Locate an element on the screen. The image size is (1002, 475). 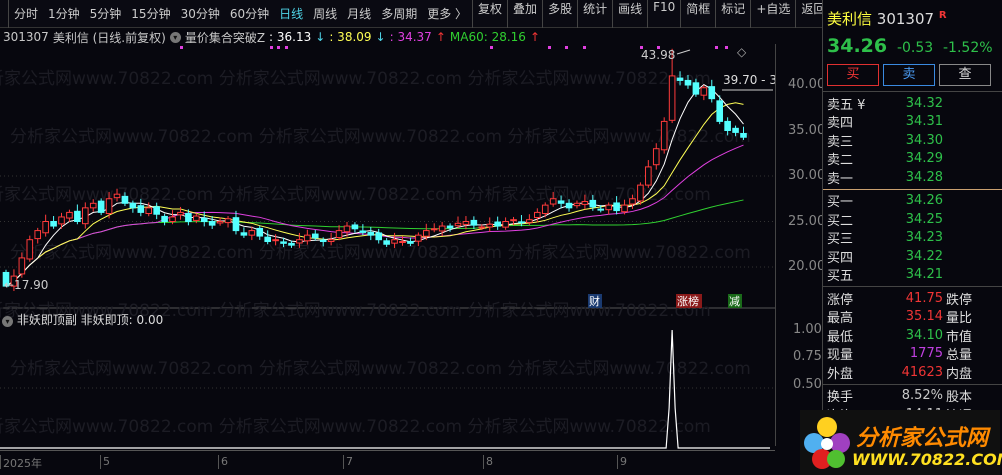
row-value: 34.31 is located at coordinates (924, 122).